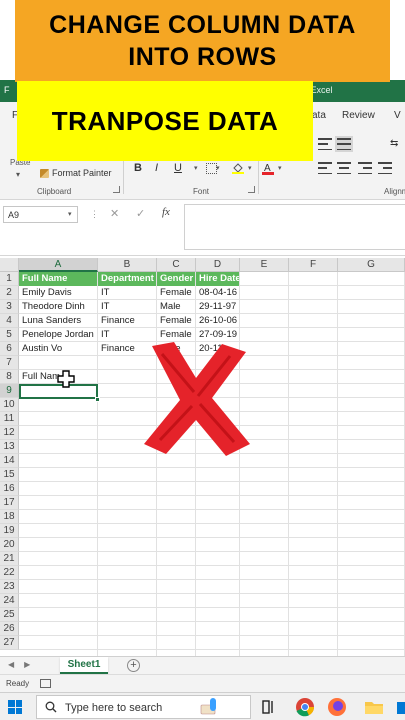 The image size is (405, 720). I want to click on column-header-e: E, so click(264, 265).